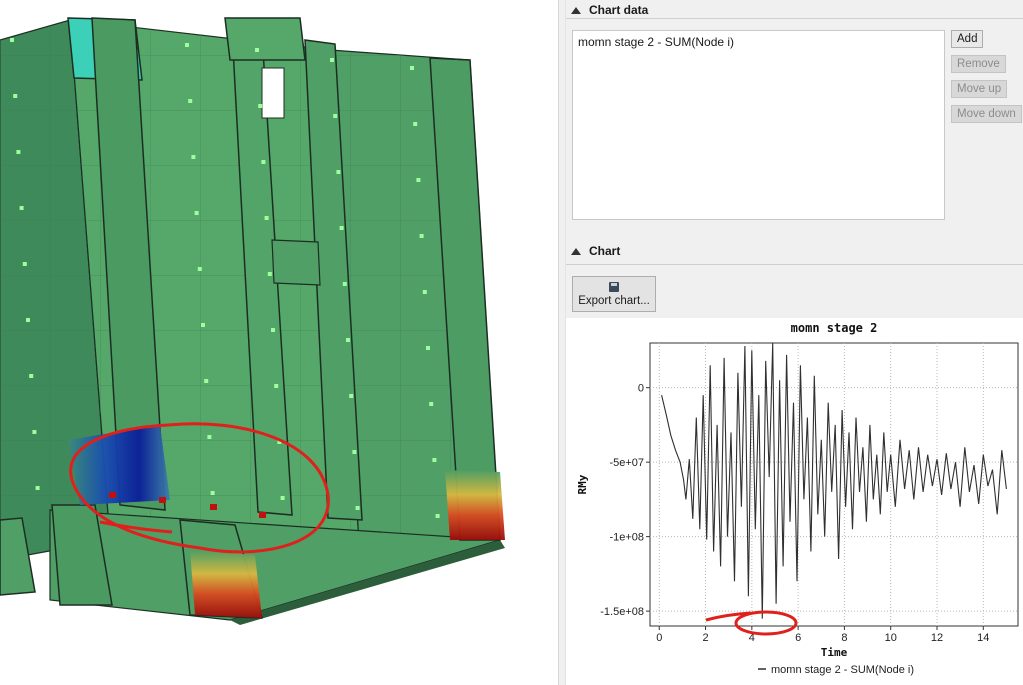 The height and width of the screenshot is (685, 1023). What do you see at coordinates (794, 10) in the screenshot?
I see `chart-data-section-header: Chart data` at bounding box center [794, 10].